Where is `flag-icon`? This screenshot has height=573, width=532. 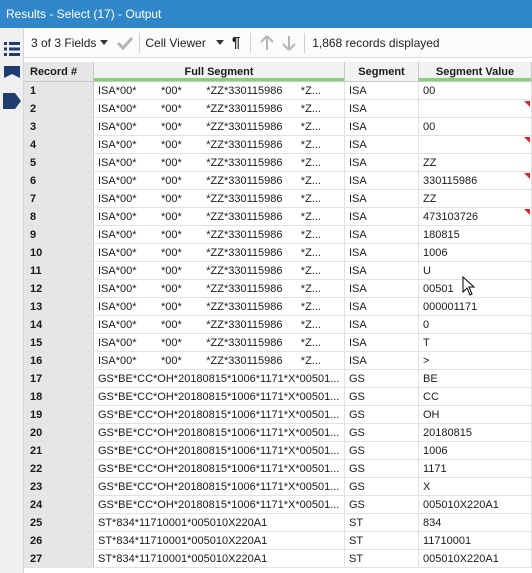
flag-icon is located at coordinates (12, 73).